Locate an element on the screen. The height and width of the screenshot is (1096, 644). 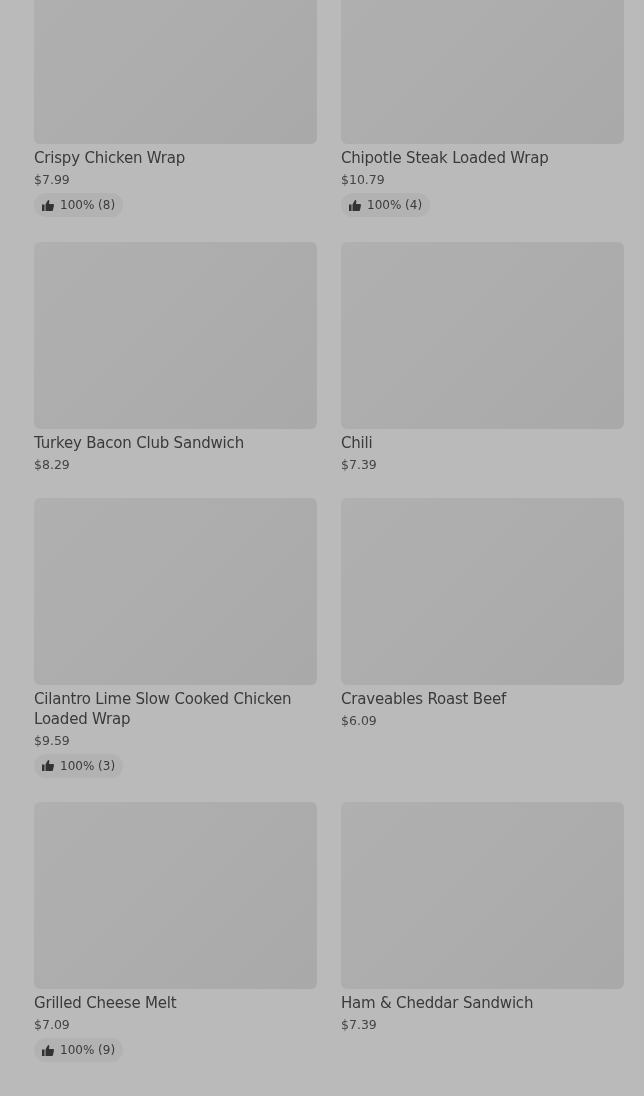
item-price: $7.09 is located at coordinates (52, 1025).